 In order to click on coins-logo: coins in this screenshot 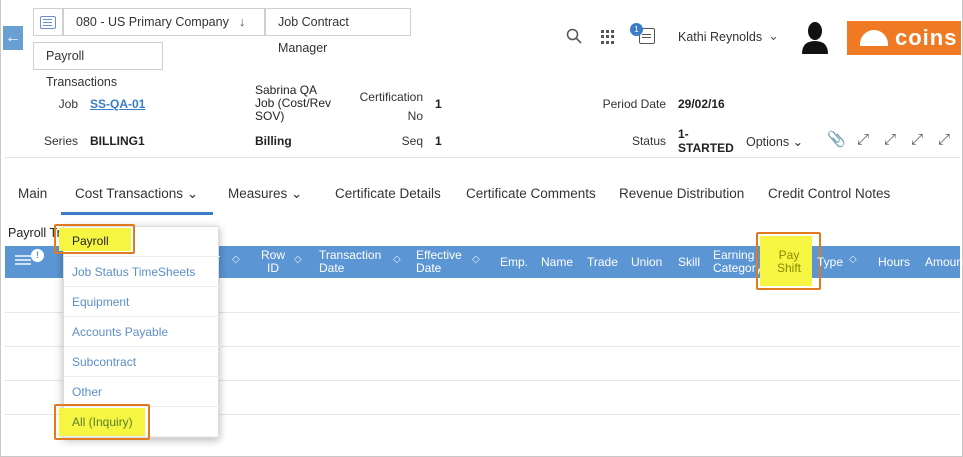, I will do `click(904, 38)`.